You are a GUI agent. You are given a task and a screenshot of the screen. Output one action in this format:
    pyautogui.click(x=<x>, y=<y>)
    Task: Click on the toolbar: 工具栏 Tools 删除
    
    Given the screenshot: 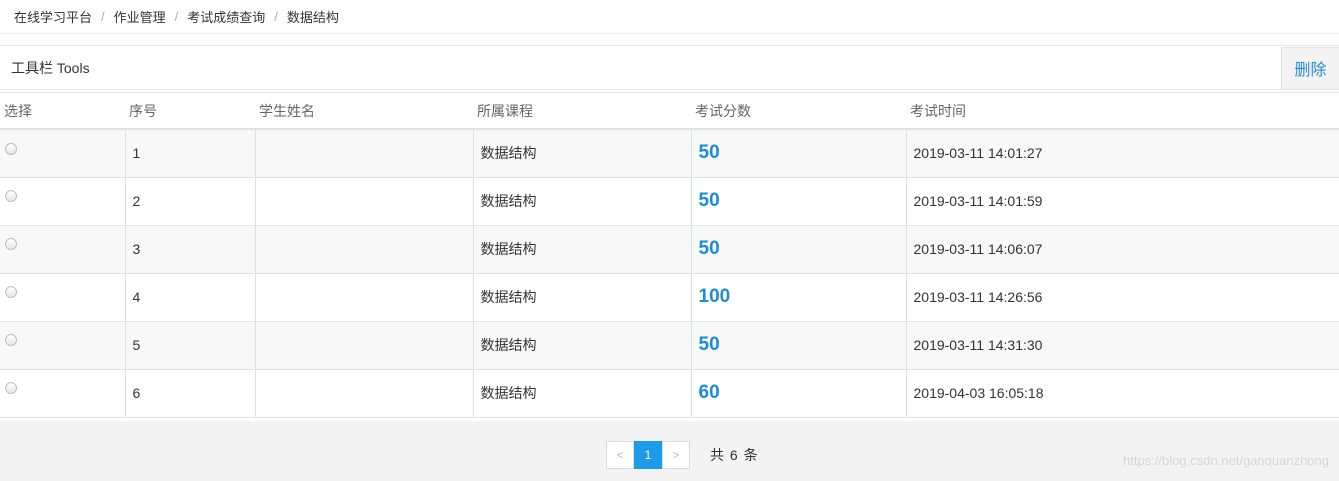 What is the action you would take?
    pyautogui.click(x=669, y=68)
    